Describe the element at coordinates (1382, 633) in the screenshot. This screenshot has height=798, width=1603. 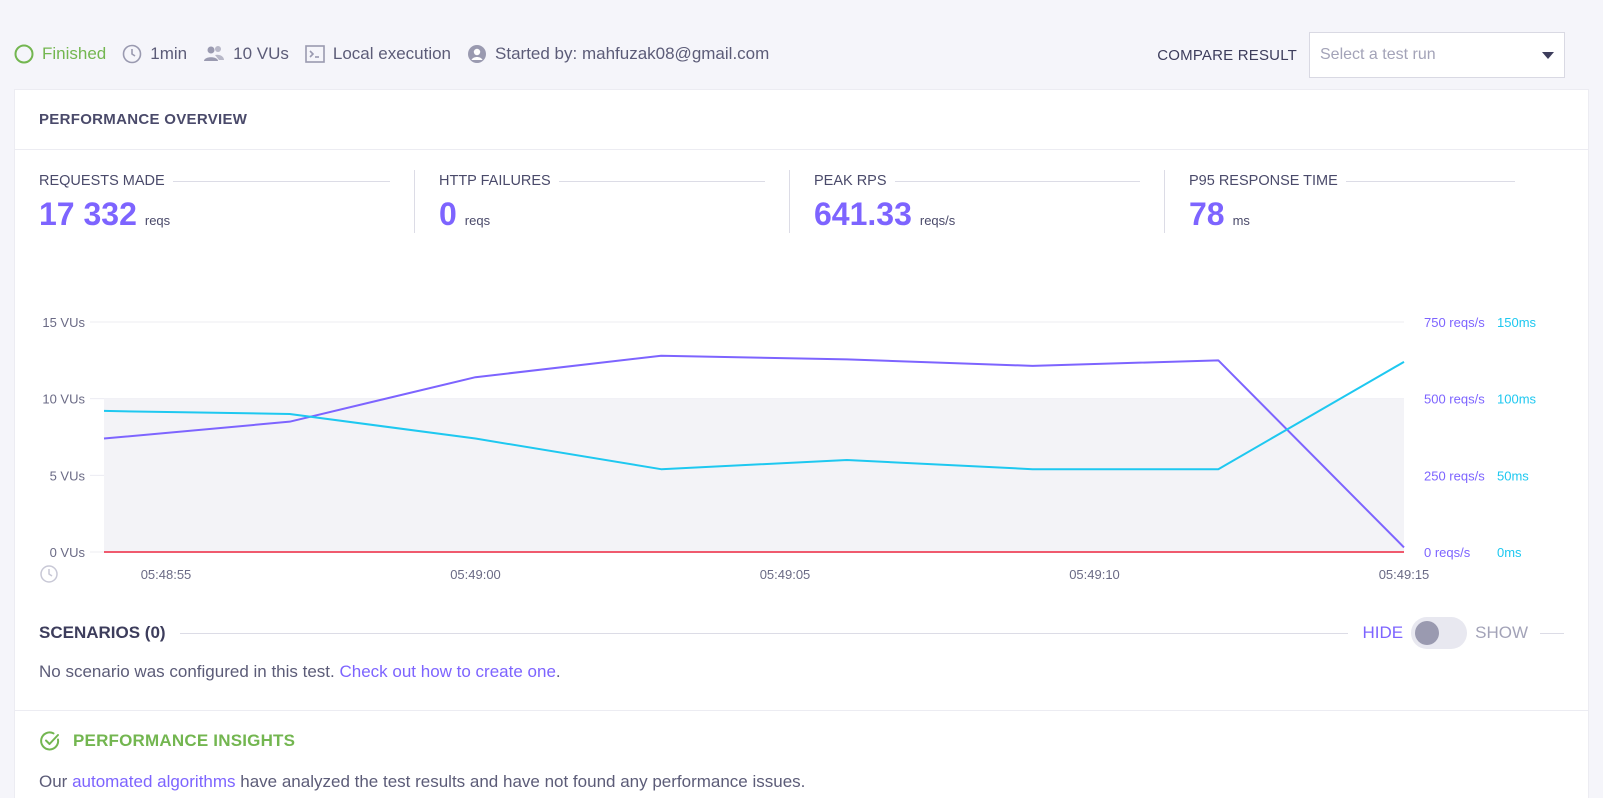
I see `hide-label: HIDE` at that location.